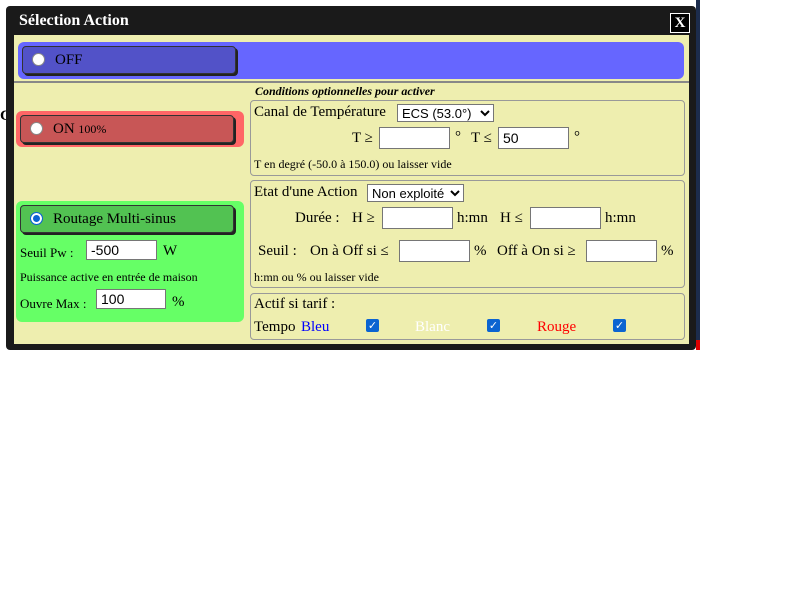 This screenshot has height=600, width=800. What do you see at coordinates (533, 138) in the screenshot?
I see `t-le-input` at bounding box center [533, 138].